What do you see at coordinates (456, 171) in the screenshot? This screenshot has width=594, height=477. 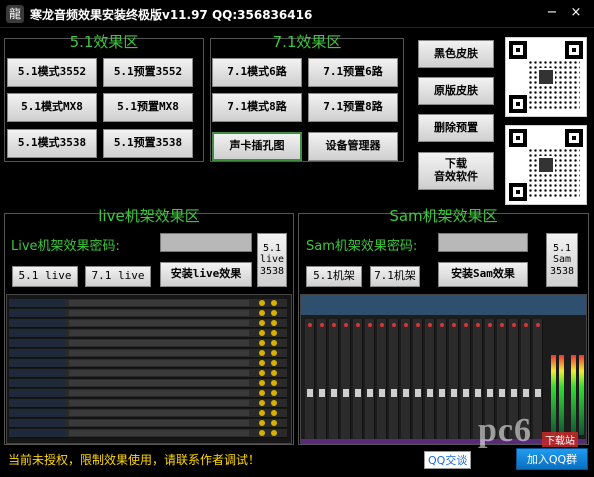 I see `btn-download-software: 下载 音效软件` at bounding box center [456, 171].